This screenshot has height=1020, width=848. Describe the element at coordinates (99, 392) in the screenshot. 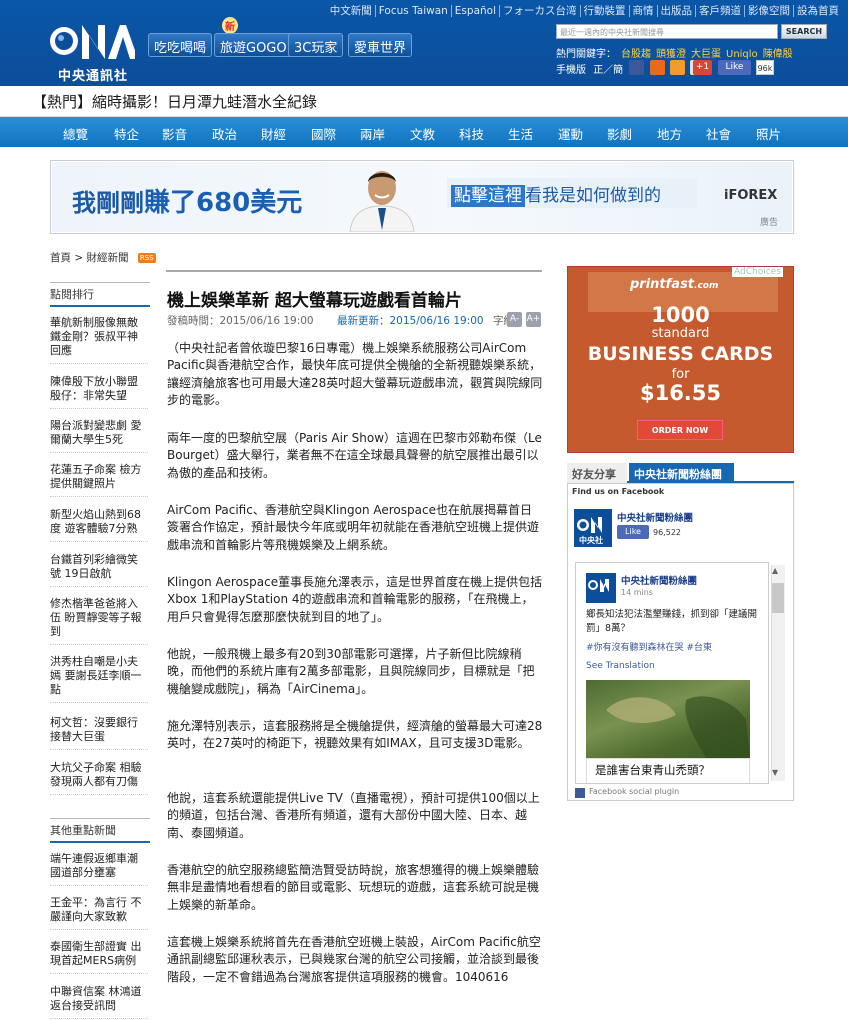

I see `popular-item: 陳偉殷下放小聯盟 殷仔：非常失望` at that location.